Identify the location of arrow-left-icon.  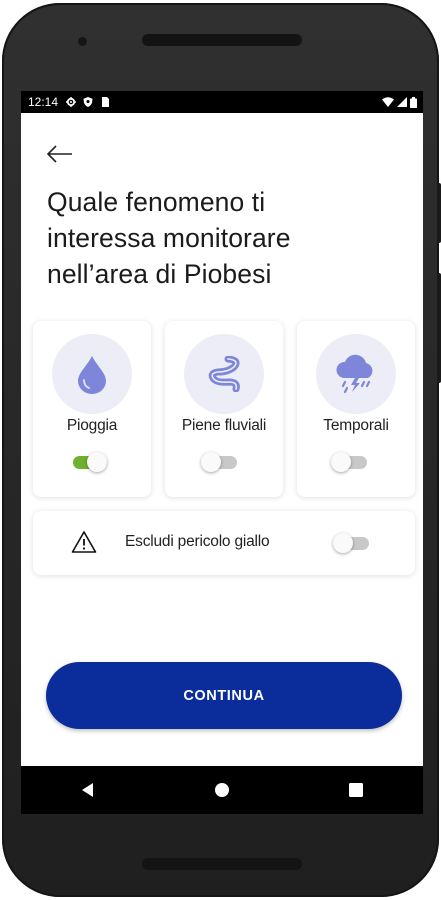
(59, 154).